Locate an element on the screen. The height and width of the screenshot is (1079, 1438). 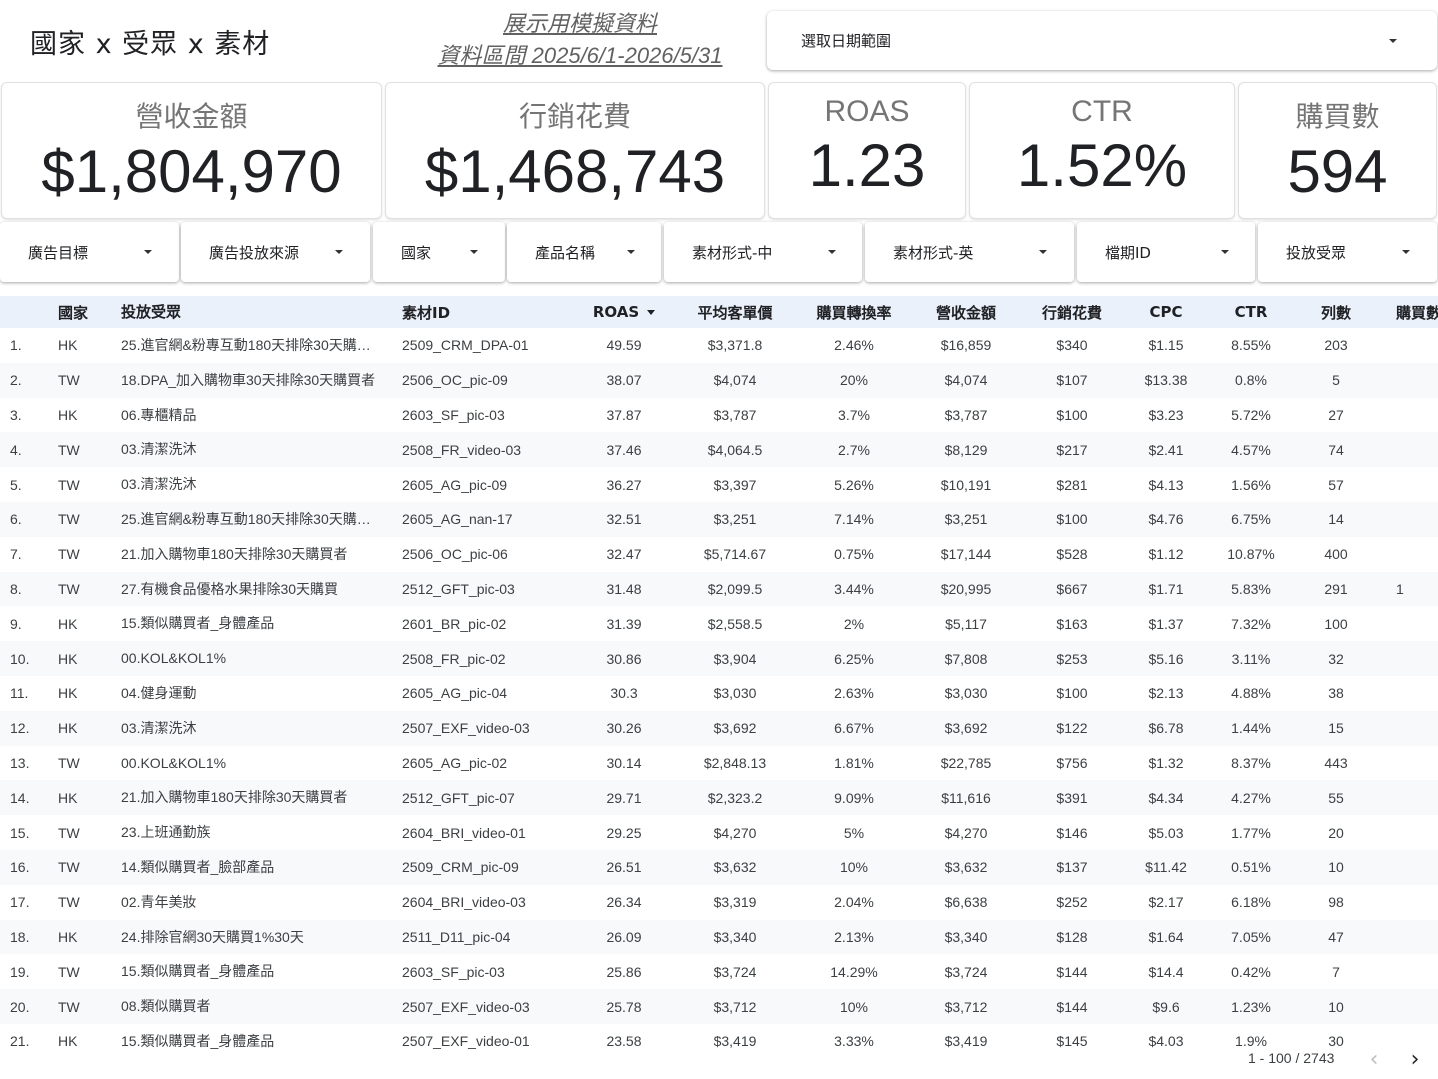
column-header-revenue: 營收金額 is located at coordinates (966, 312).